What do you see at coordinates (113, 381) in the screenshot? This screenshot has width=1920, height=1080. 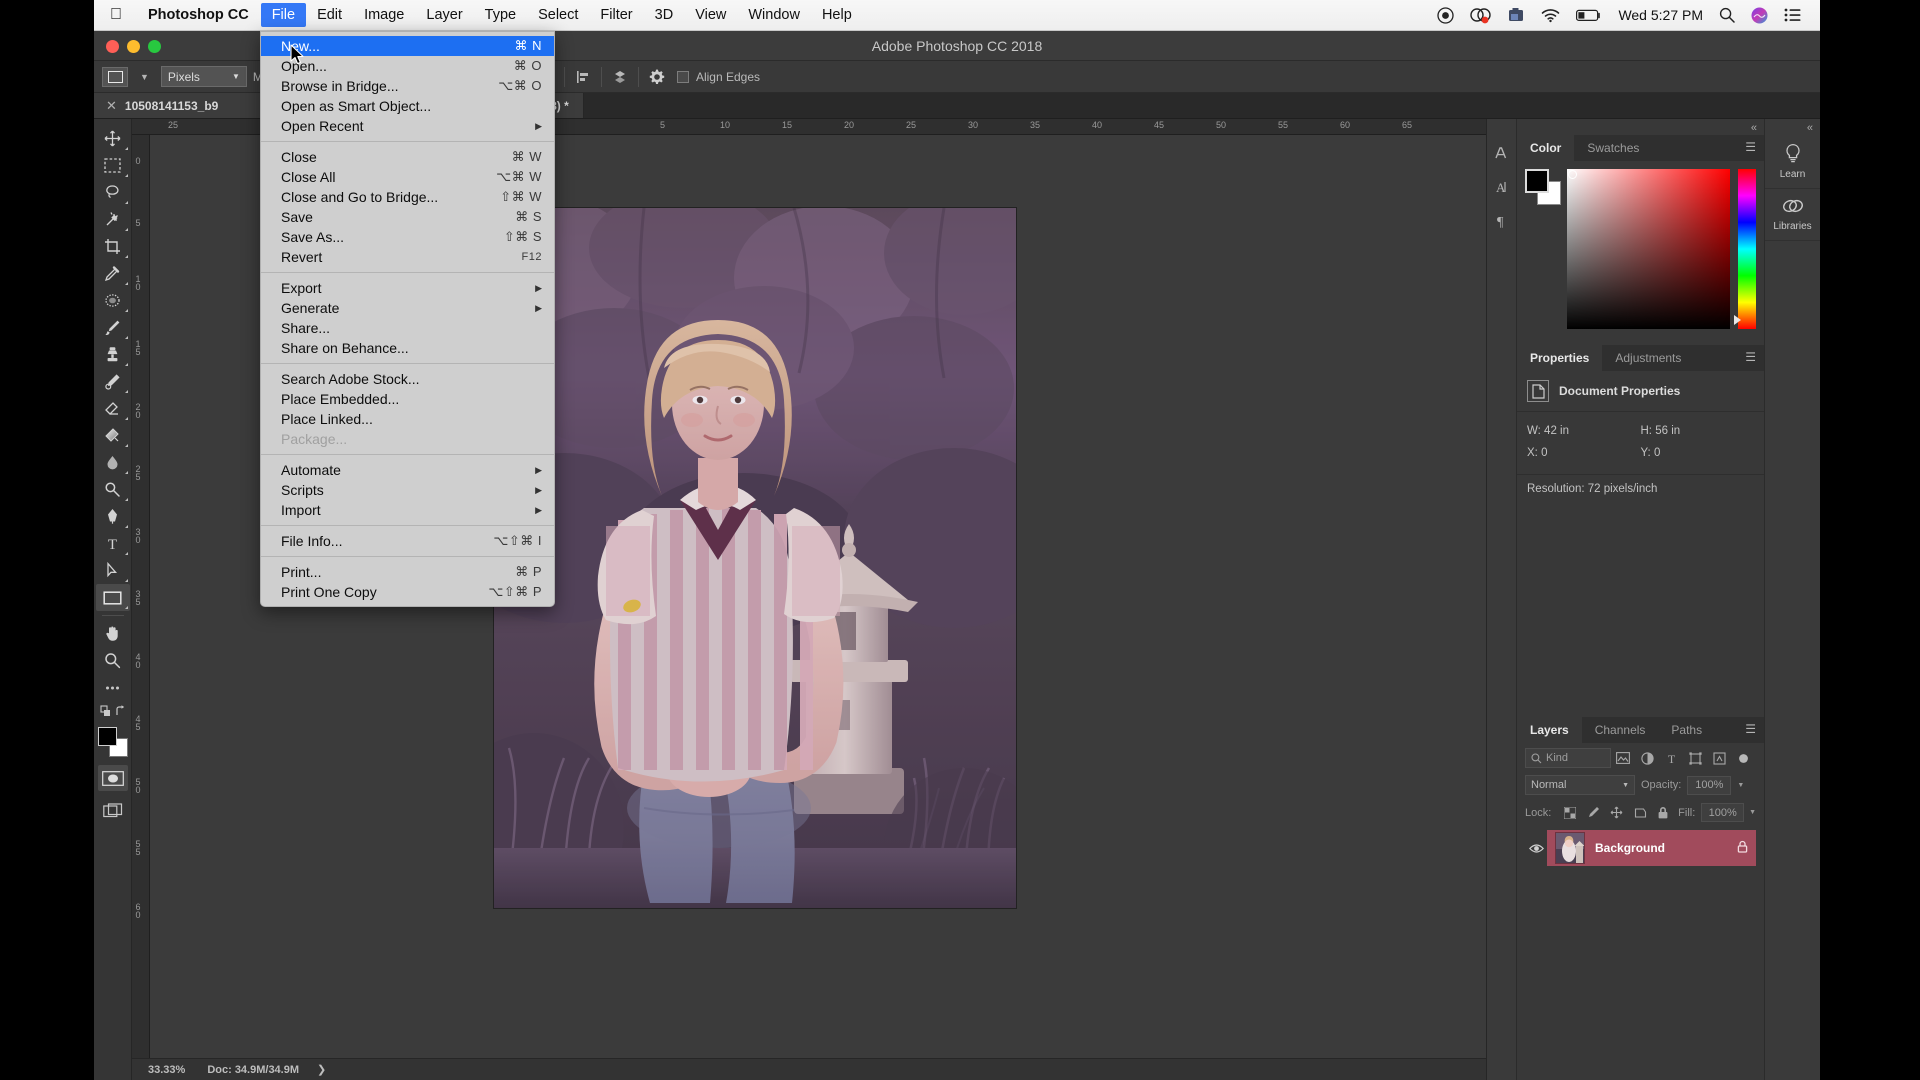 I see `history-brush-tool` at bounding box center [113, 381].